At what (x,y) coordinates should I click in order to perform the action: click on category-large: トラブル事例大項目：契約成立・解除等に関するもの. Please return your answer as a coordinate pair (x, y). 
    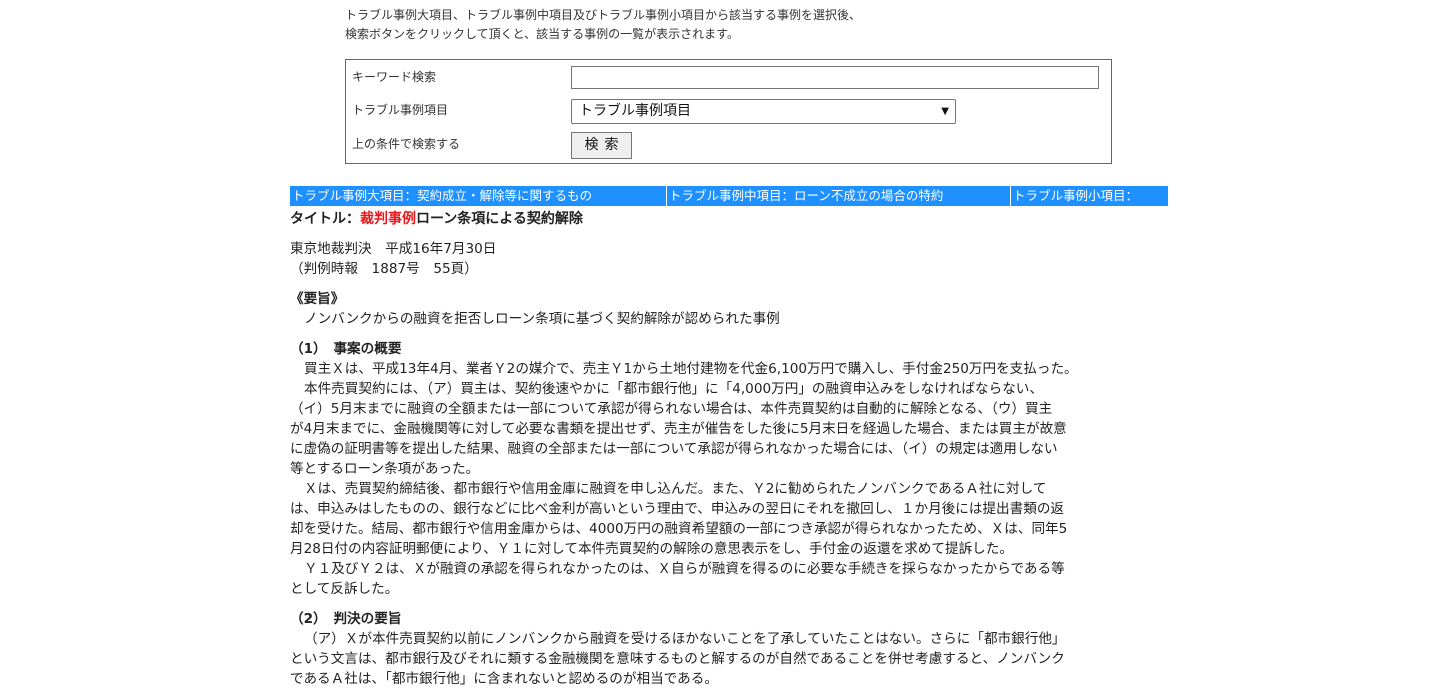
    Looking at the image, I should click on (442, 195).